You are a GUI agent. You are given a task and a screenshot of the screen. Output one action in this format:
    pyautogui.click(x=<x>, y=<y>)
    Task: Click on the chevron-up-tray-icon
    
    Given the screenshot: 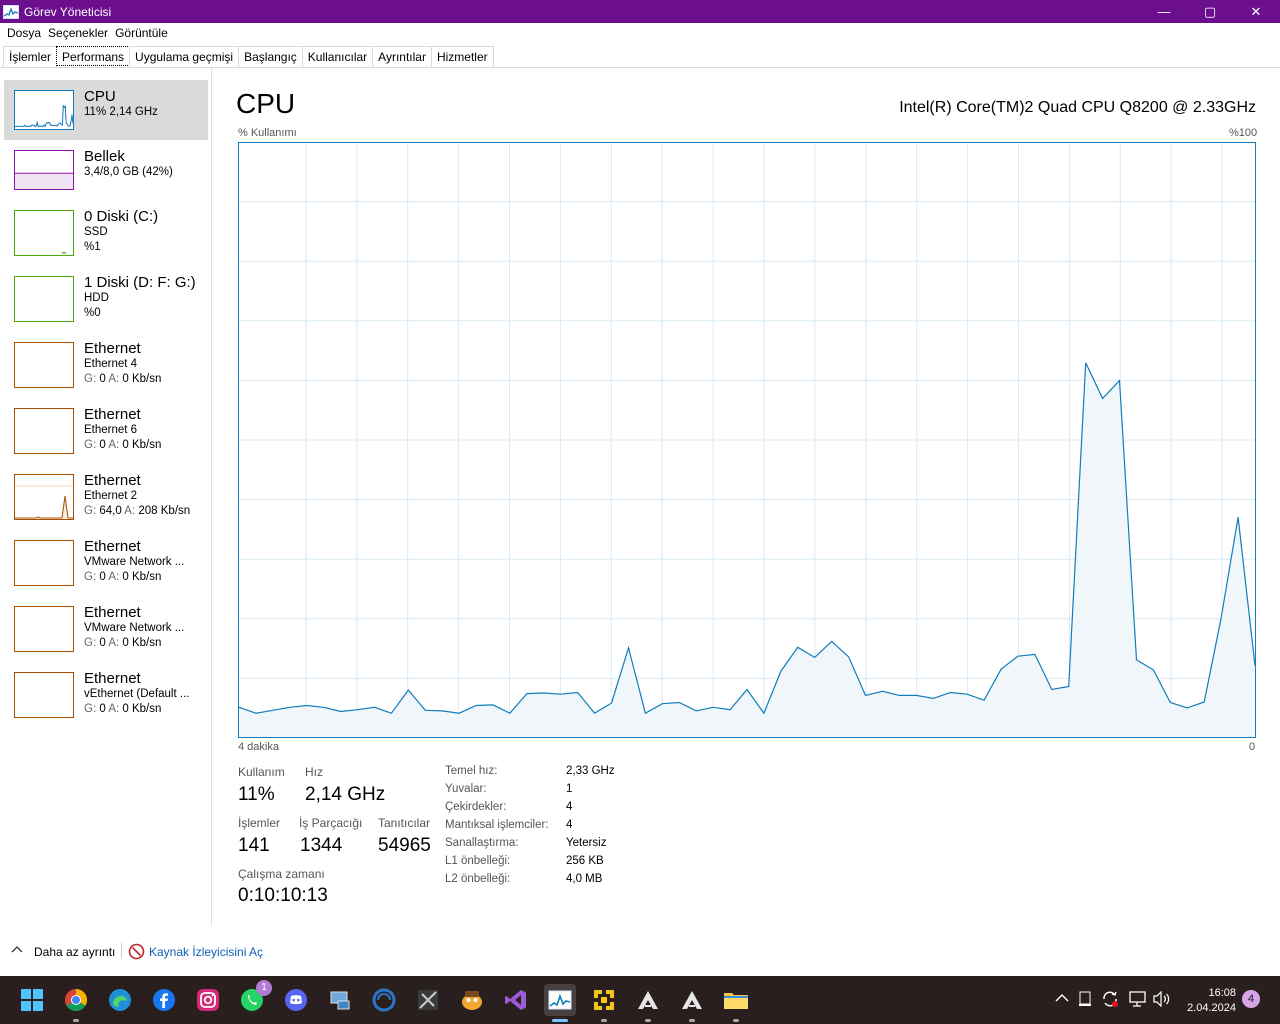 What is the action you would take?
    pyautogui.click(x=1062, y=999)
    